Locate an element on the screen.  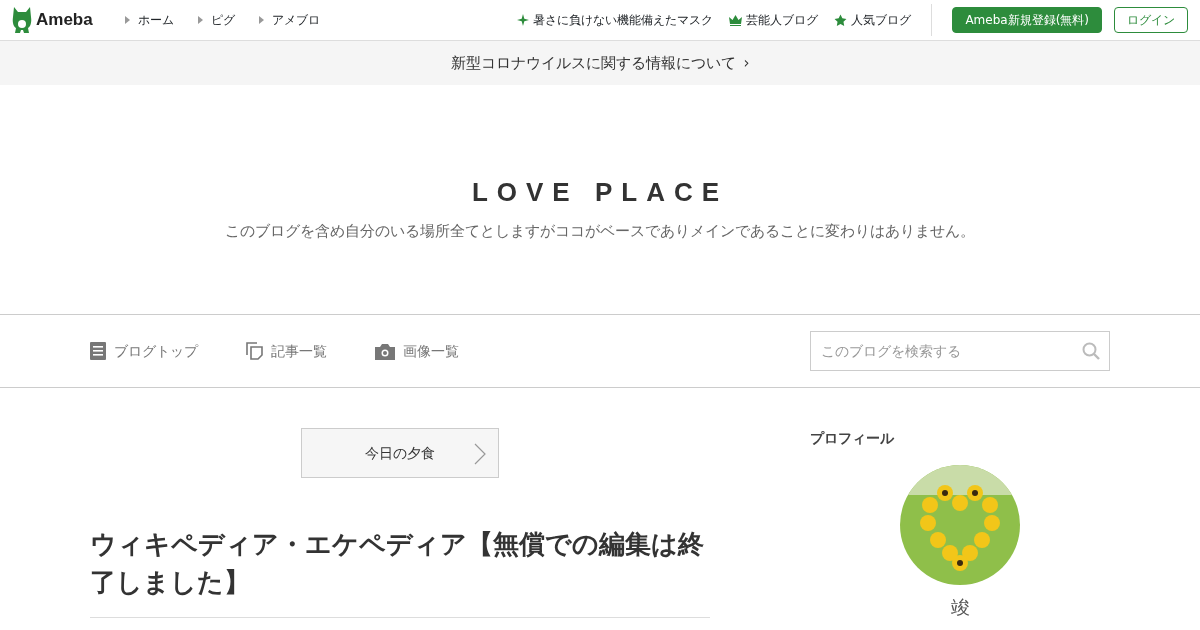
nav-link: アメブロ is located at coordinates (289, 20).